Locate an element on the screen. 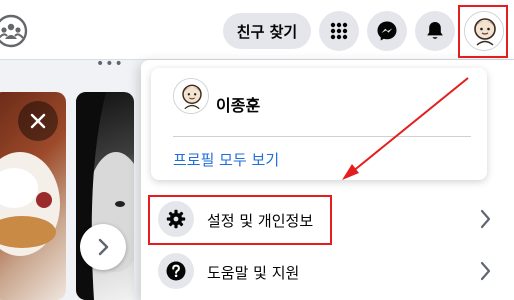 This screenshot has width=514, height=300. more-options-icon: ••• is located at coordinates (110, 64).